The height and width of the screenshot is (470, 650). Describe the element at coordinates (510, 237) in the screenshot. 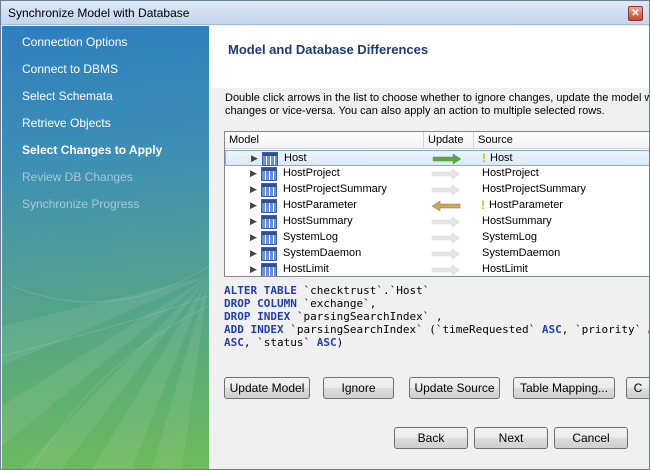

I see `source-table-name: SystemLog` at that location.